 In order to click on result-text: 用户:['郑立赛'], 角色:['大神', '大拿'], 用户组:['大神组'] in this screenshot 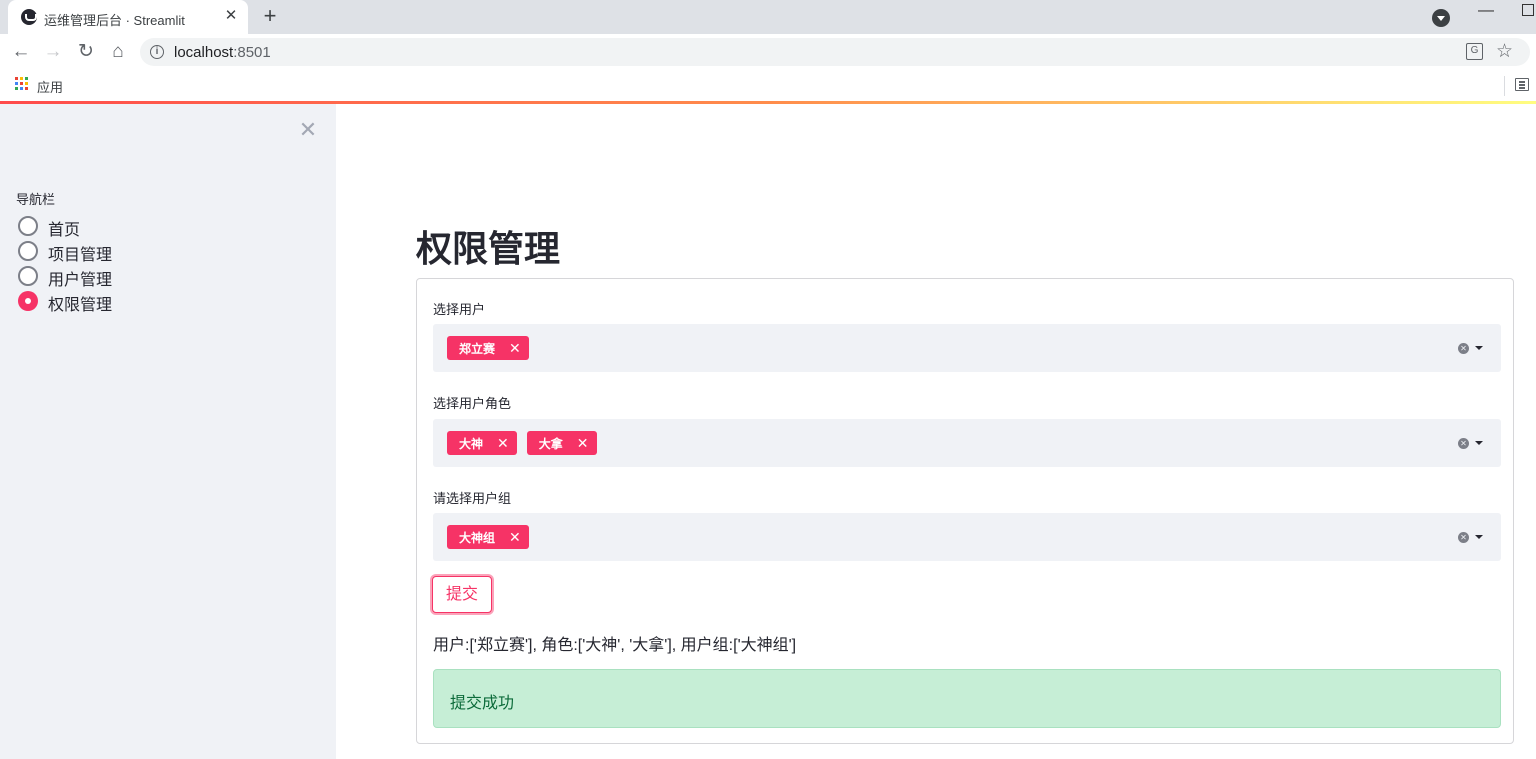, I will do `click(615, 645)`.